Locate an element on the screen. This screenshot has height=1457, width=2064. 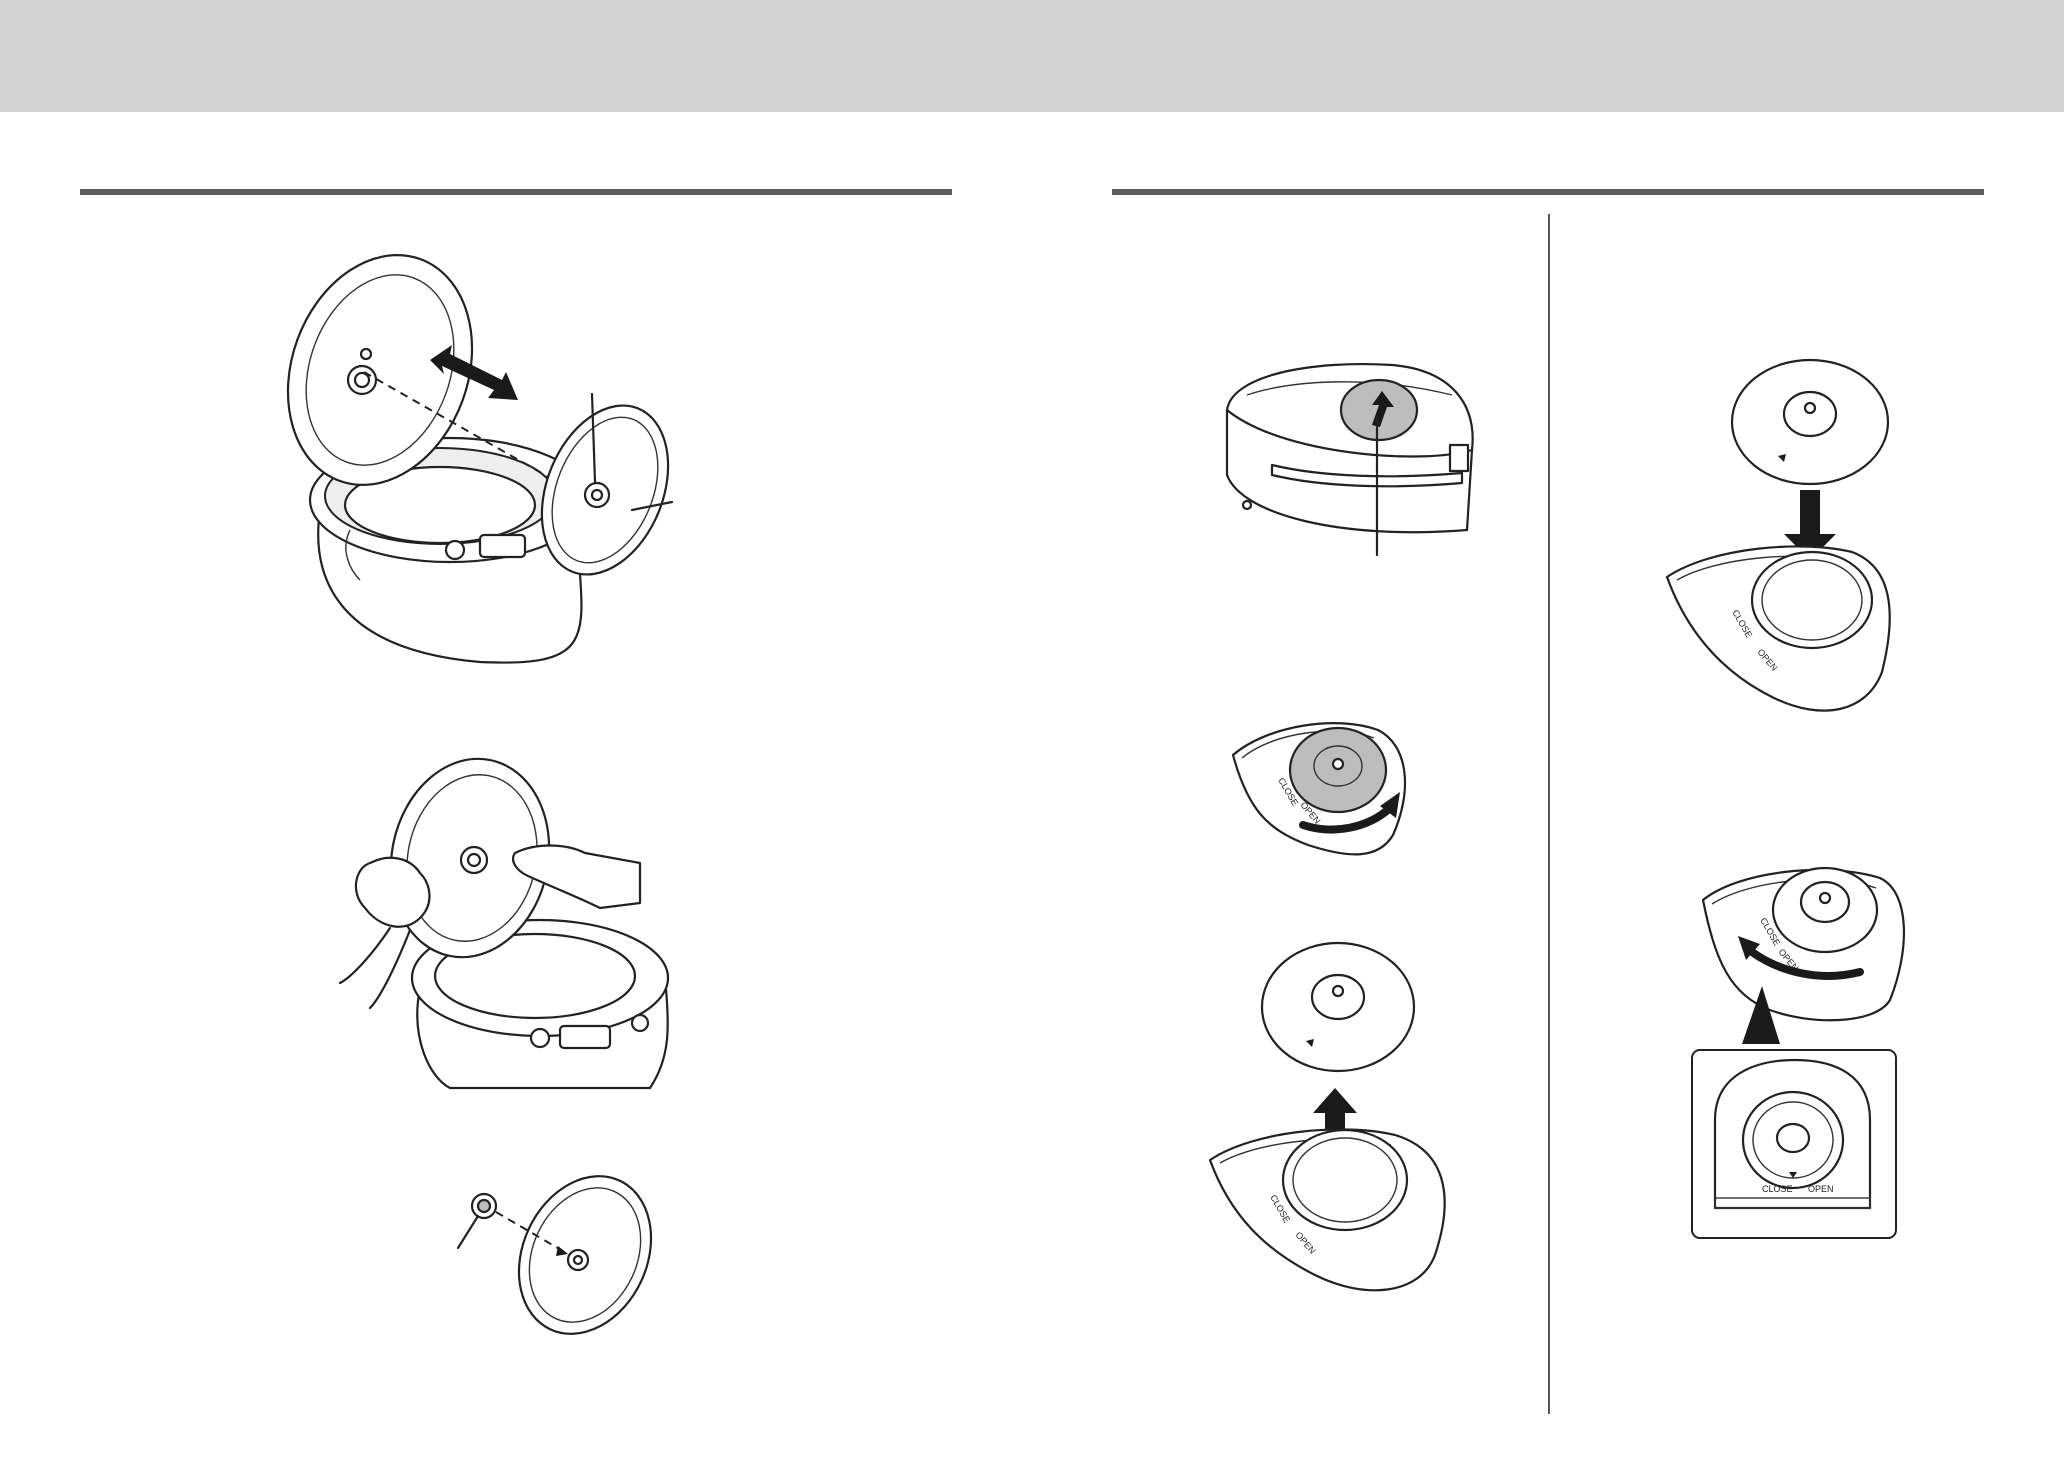
figure-remove-inner-lid is located at coordinates (480, 459).